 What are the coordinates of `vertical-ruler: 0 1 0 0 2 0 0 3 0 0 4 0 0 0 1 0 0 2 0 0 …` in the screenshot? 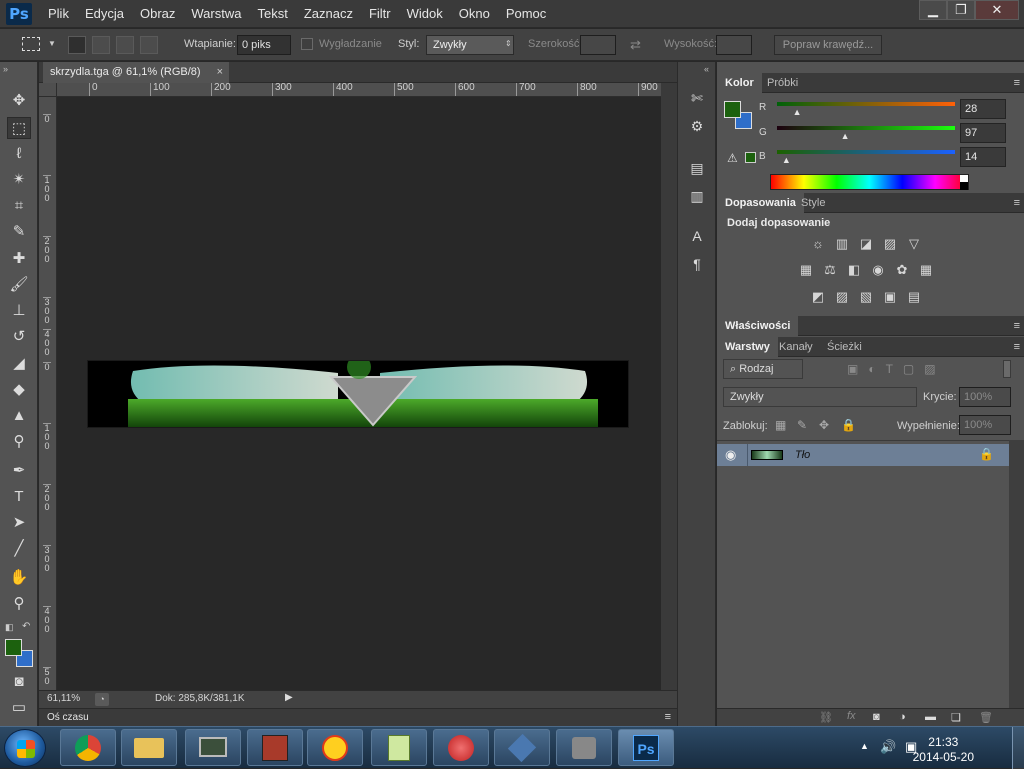 It's located at (48, 393).